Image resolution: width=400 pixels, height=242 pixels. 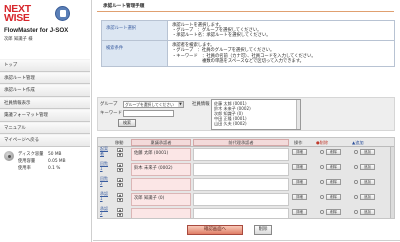 What do you see at coordinates (45, 77) in the screenshot?
I see `sidebar-item-route-management: 承認ルート管理` at bounding box center [45, 77].